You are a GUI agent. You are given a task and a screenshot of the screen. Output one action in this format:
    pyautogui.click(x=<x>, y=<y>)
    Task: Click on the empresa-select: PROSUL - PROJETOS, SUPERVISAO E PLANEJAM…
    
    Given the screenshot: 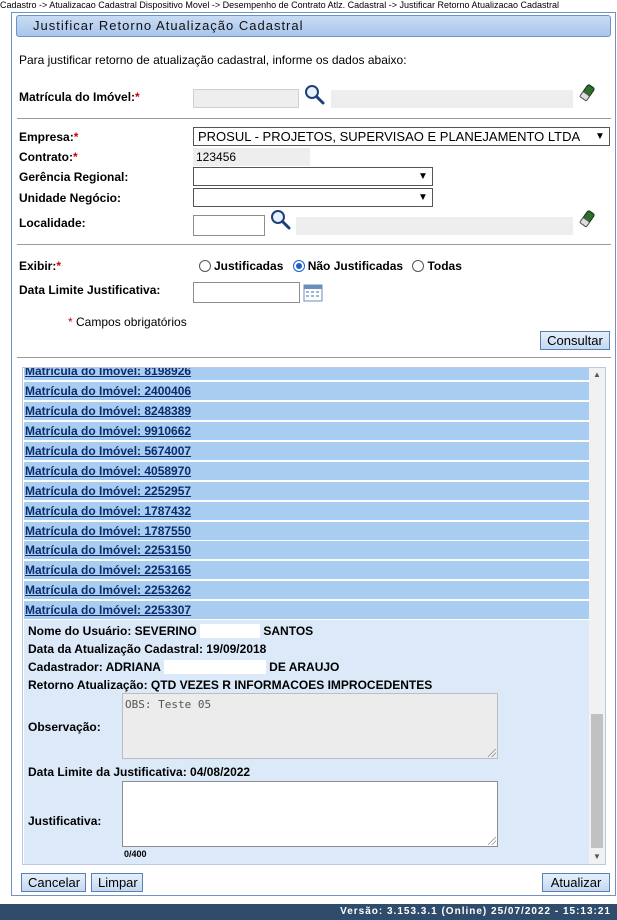 What is the action you would take?
    pyautogui.click(x=401, y=136)
    